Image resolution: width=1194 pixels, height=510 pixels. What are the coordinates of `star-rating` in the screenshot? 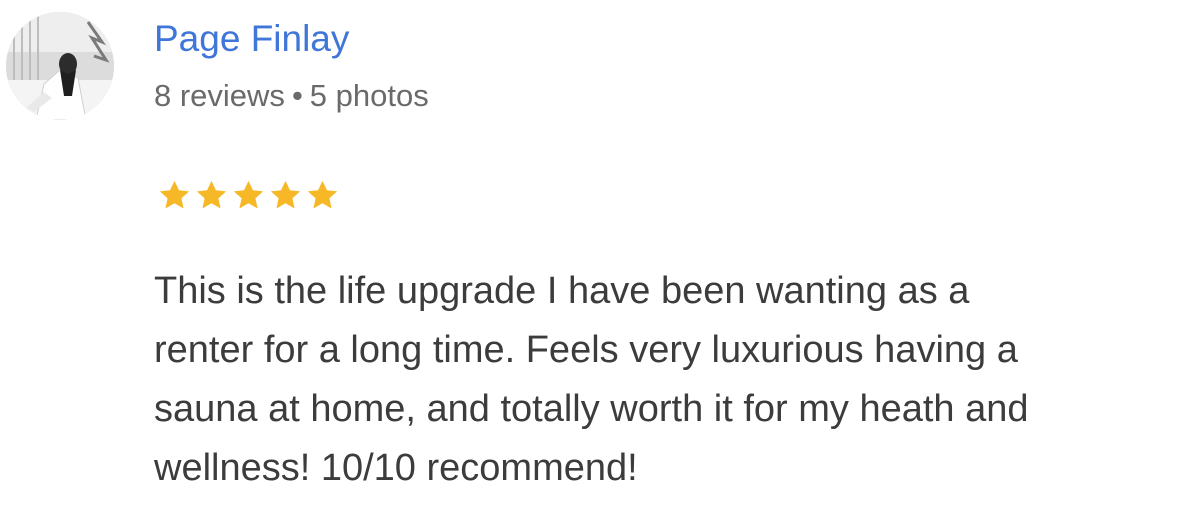 It's located at (248, 197).